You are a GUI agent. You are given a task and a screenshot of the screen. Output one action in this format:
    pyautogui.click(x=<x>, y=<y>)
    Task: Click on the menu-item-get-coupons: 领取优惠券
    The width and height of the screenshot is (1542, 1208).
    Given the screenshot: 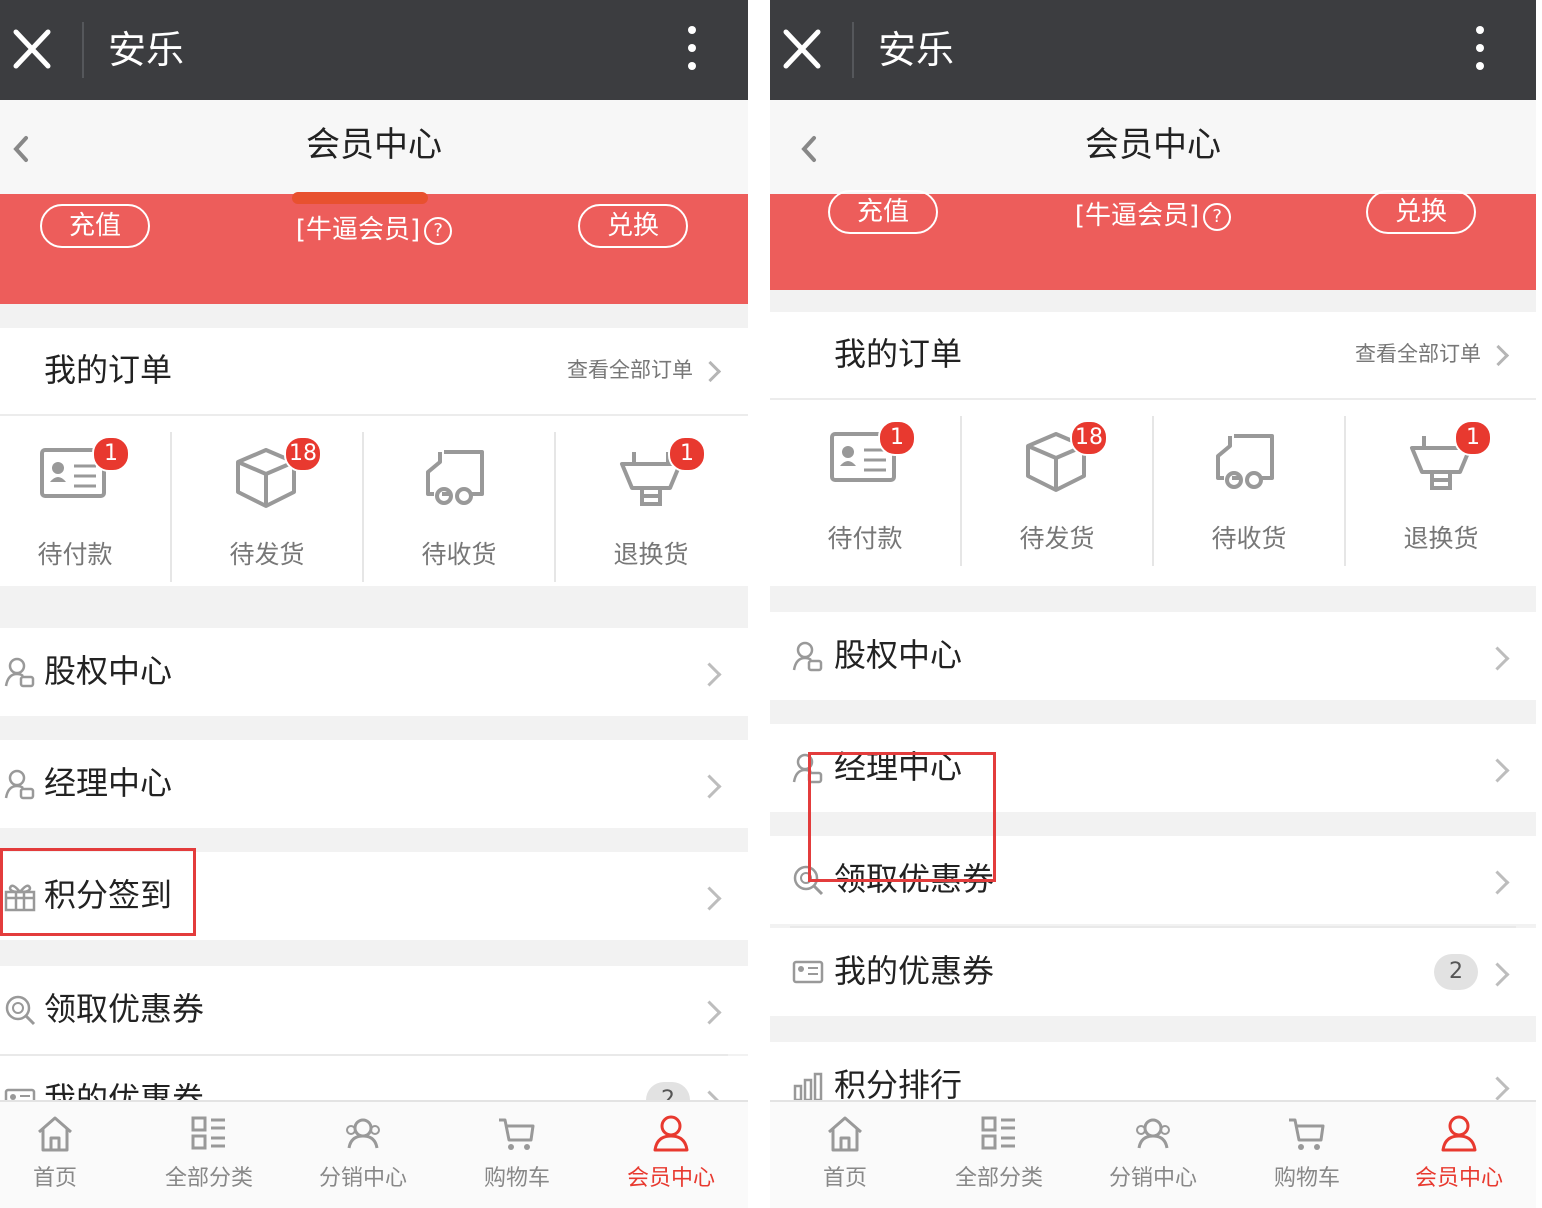 What is the action you would take?
    pyautogui.click(x=374, y=1010)
    